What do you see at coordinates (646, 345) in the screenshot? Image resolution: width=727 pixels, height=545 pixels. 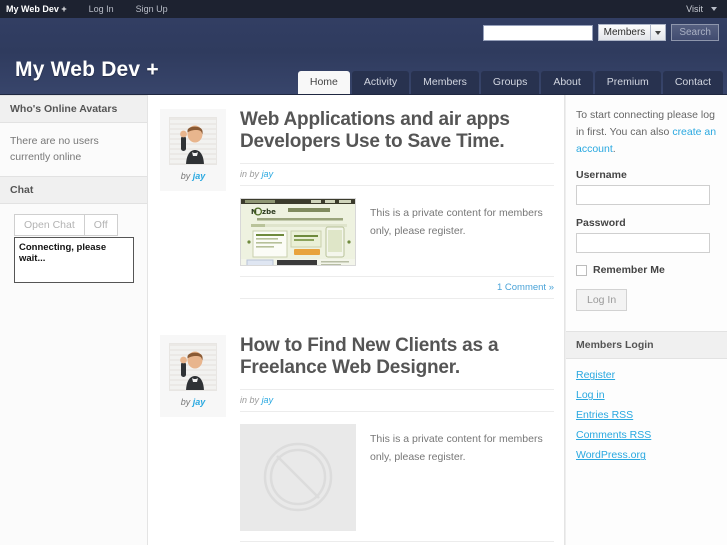 I see `widget-title-members-login: Members Login` at bounding box center [646, 345].